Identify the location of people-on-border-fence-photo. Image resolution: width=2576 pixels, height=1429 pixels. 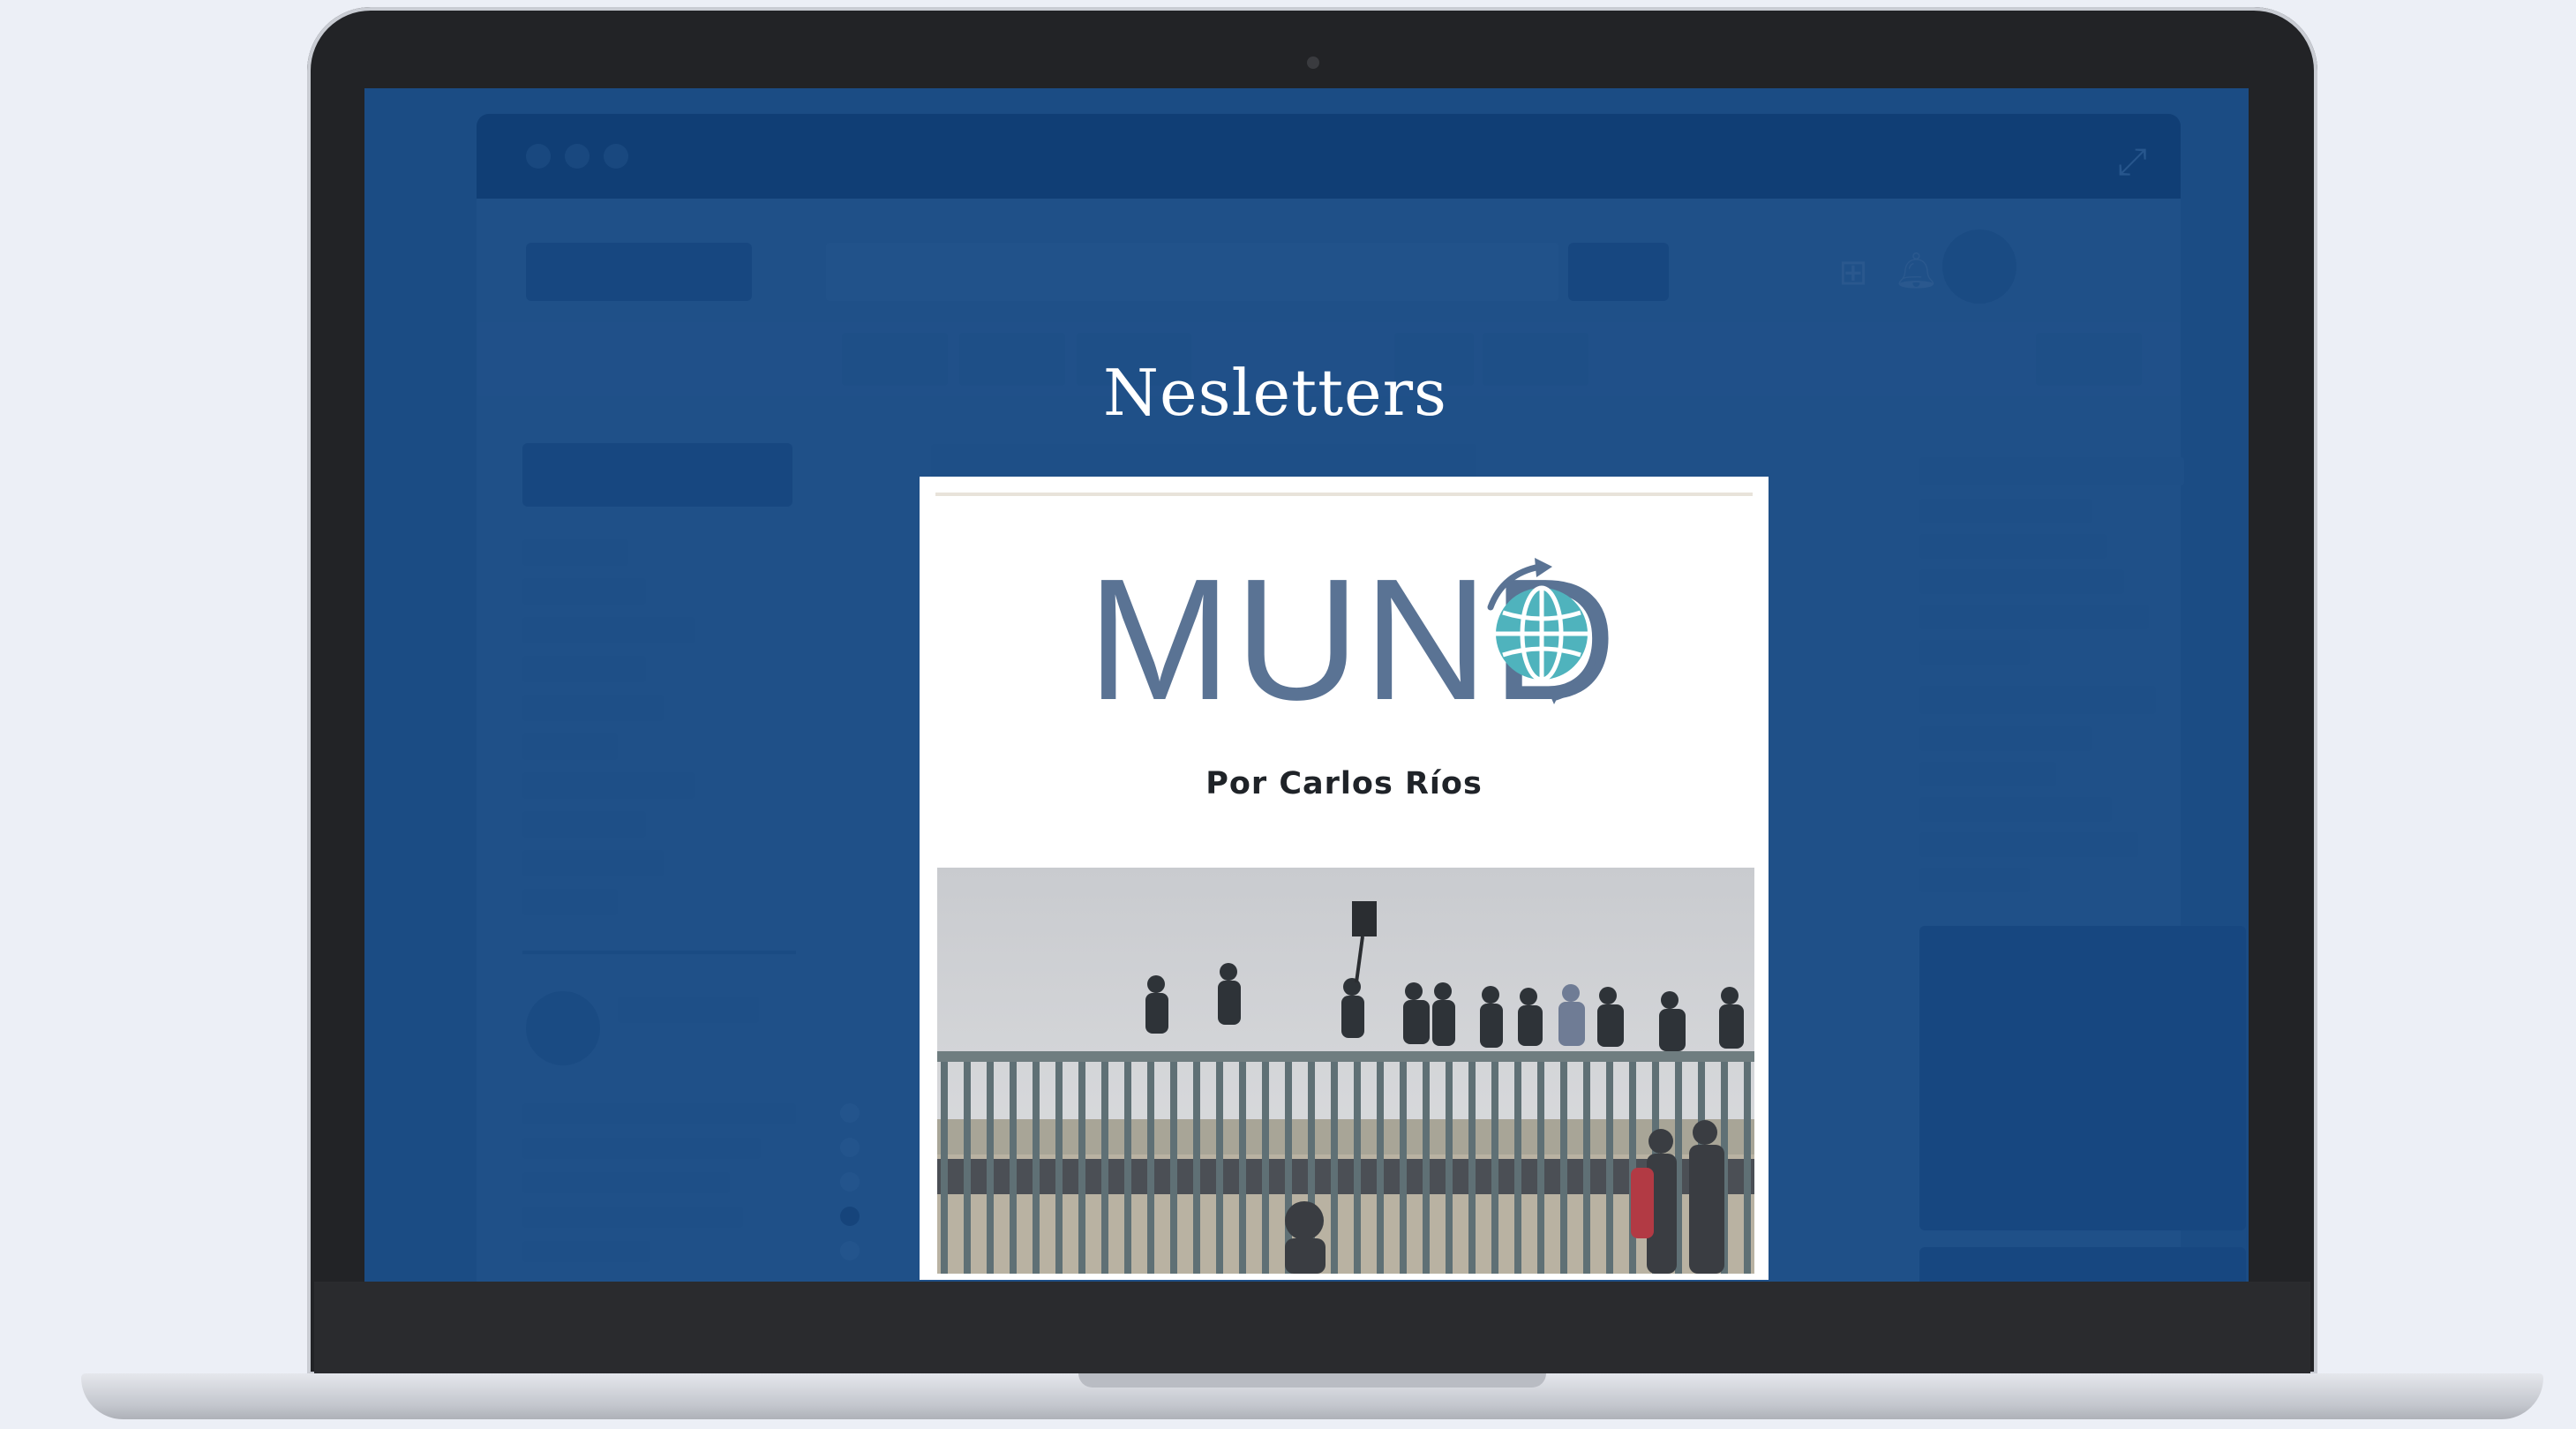
(1345, 1071).